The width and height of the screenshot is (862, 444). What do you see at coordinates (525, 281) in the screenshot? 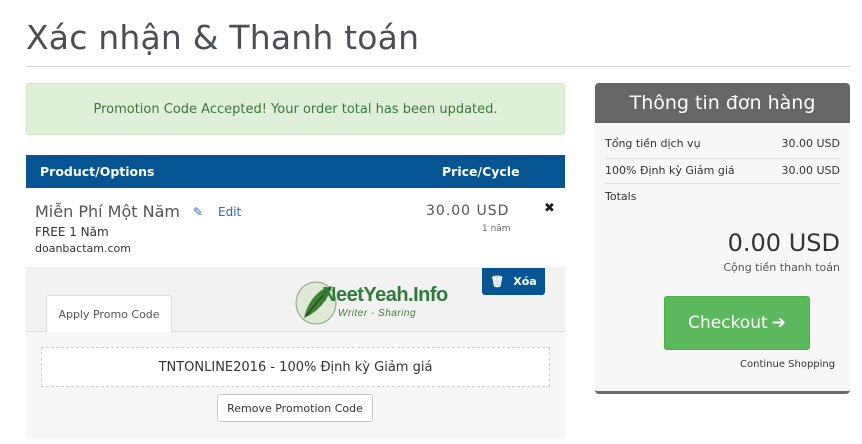
I see `delete-label: Xóa` at bounding box center [525, 281].